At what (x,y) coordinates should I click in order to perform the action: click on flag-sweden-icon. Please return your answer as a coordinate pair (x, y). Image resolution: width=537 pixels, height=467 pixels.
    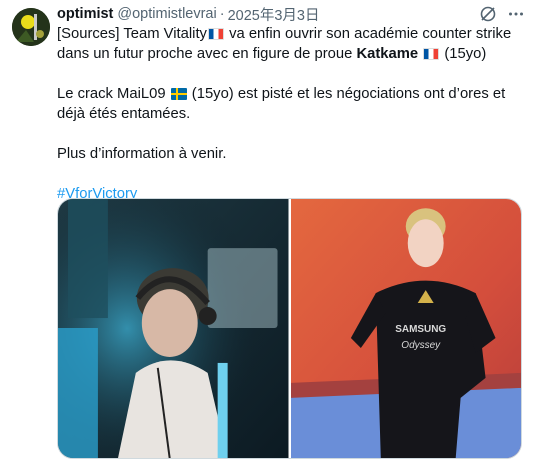
    Looking at the image, I should click on (178, 94).